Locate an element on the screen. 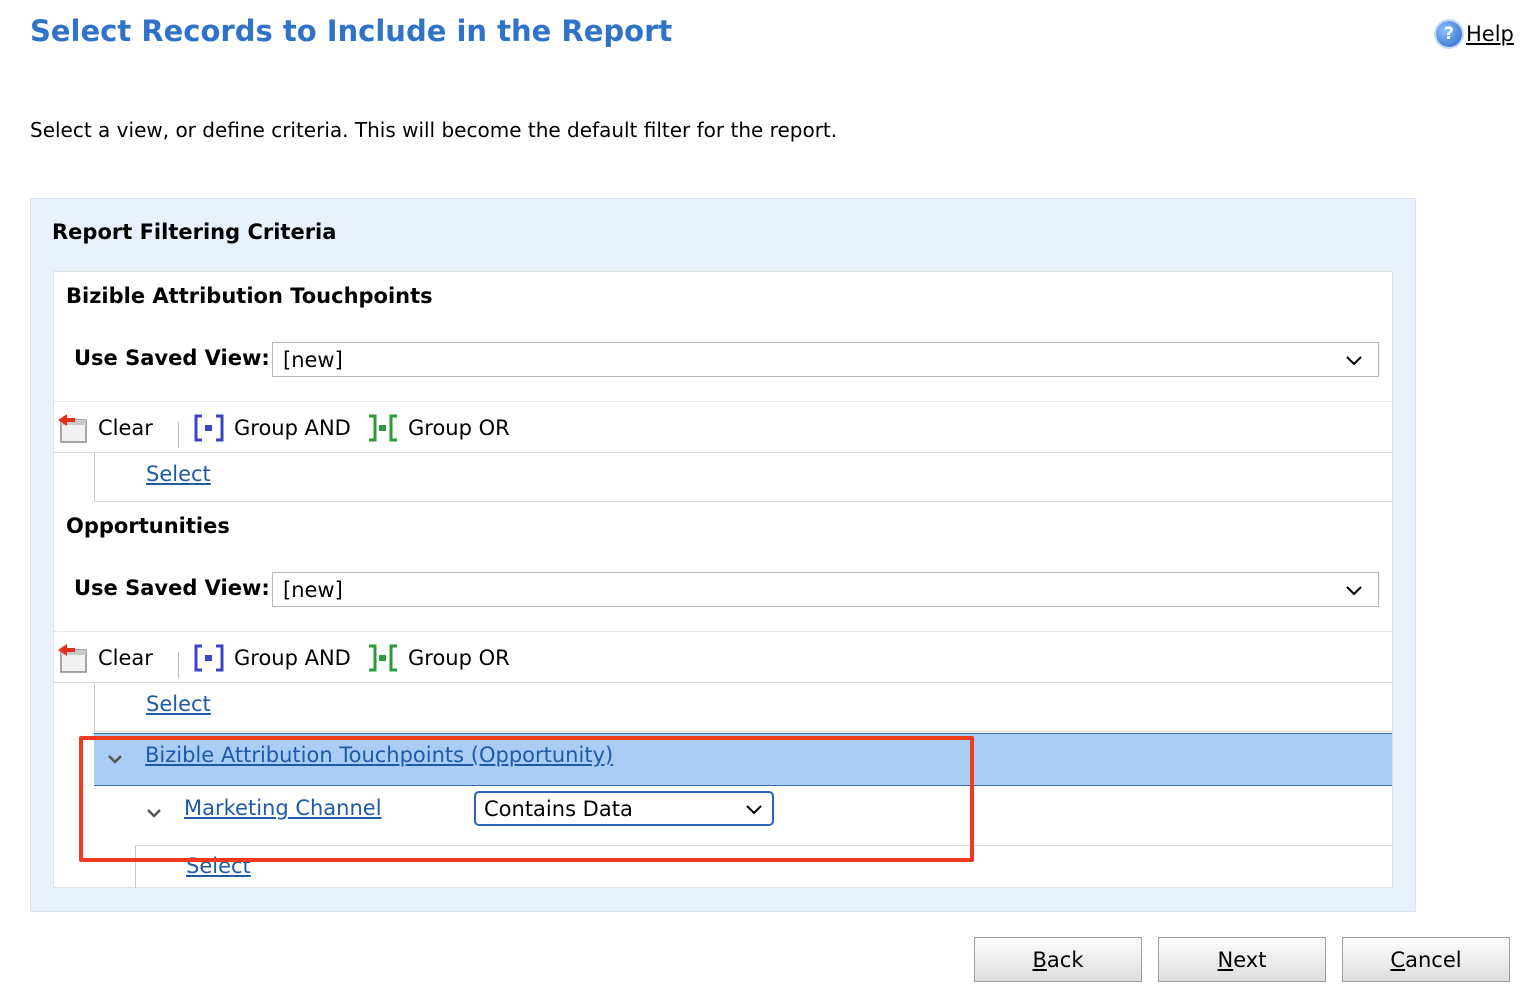  back-button: Back is located at coordinates (1058, 959).